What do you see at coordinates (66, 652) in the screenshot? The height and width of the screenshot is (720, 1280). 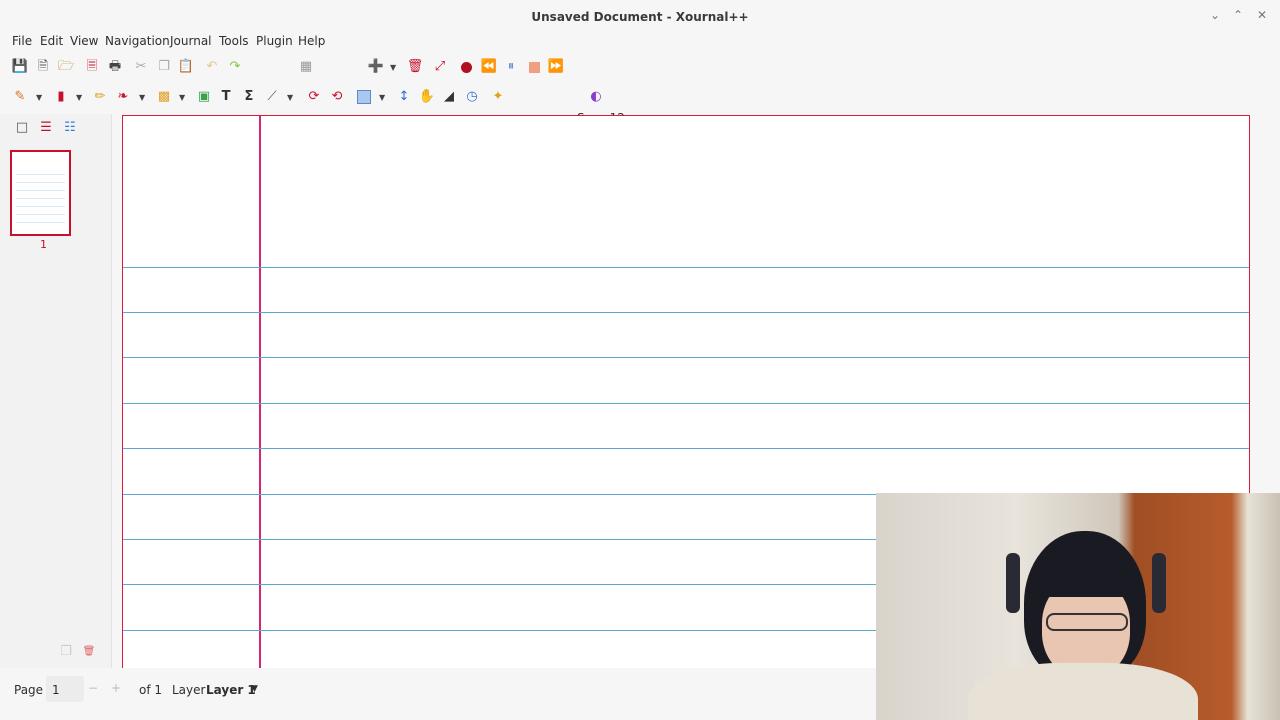 I see `page-copy-icon: ❐` at bounding box center [66, 652].